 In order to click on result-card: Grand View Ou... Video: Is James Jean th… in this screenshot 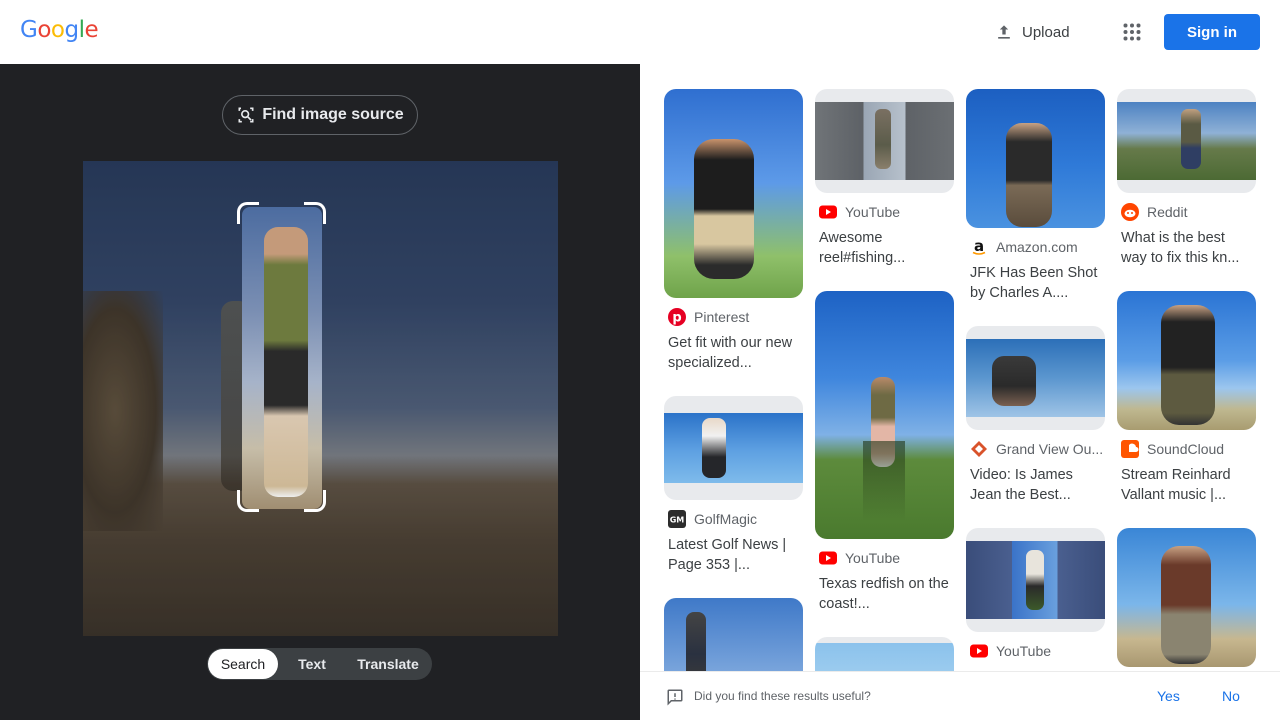, I will do `click(1035, 415)`.